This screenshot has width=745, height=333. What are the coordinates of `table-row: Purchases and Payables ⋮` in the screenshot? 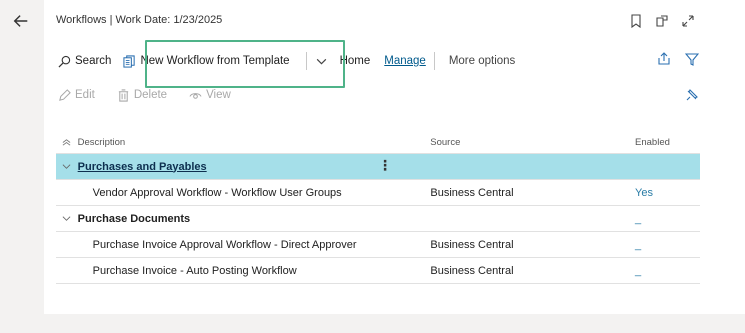 It's located at (378, 167).